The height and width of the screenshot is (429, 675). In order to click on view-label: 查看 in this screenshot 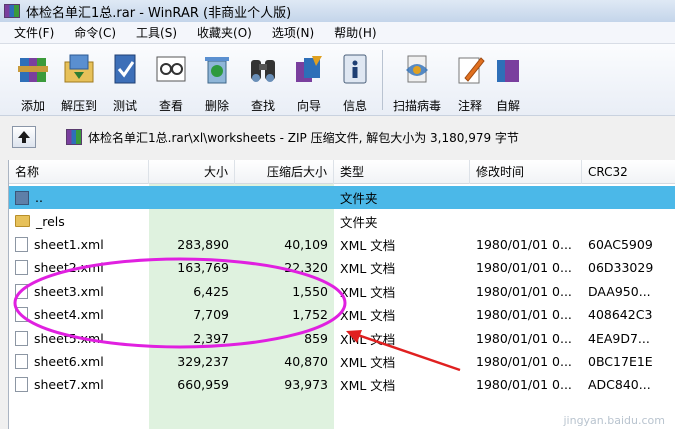, I will do `click(170, 106)`.